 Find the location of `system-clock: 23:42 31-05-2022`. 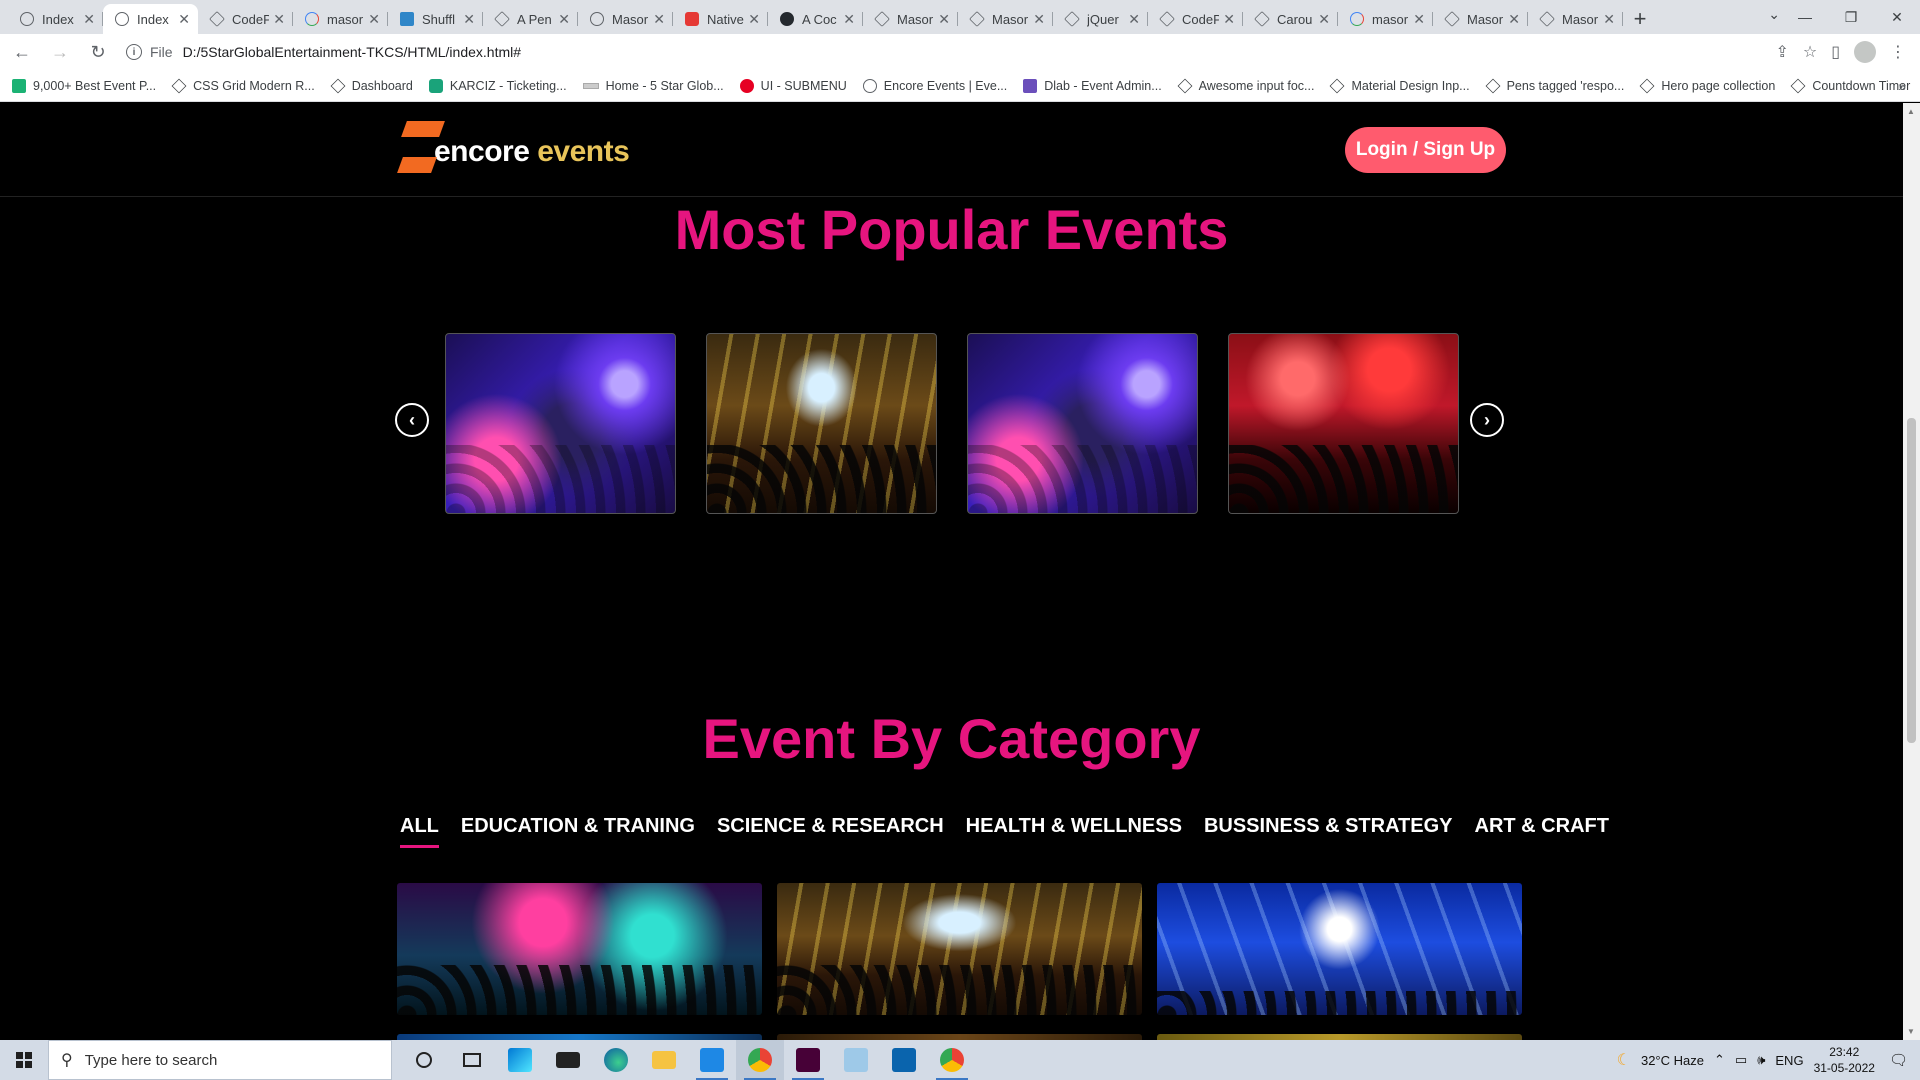

system-clock: 23:42 31-05-2022 is located at coordinates (1844, 1060).